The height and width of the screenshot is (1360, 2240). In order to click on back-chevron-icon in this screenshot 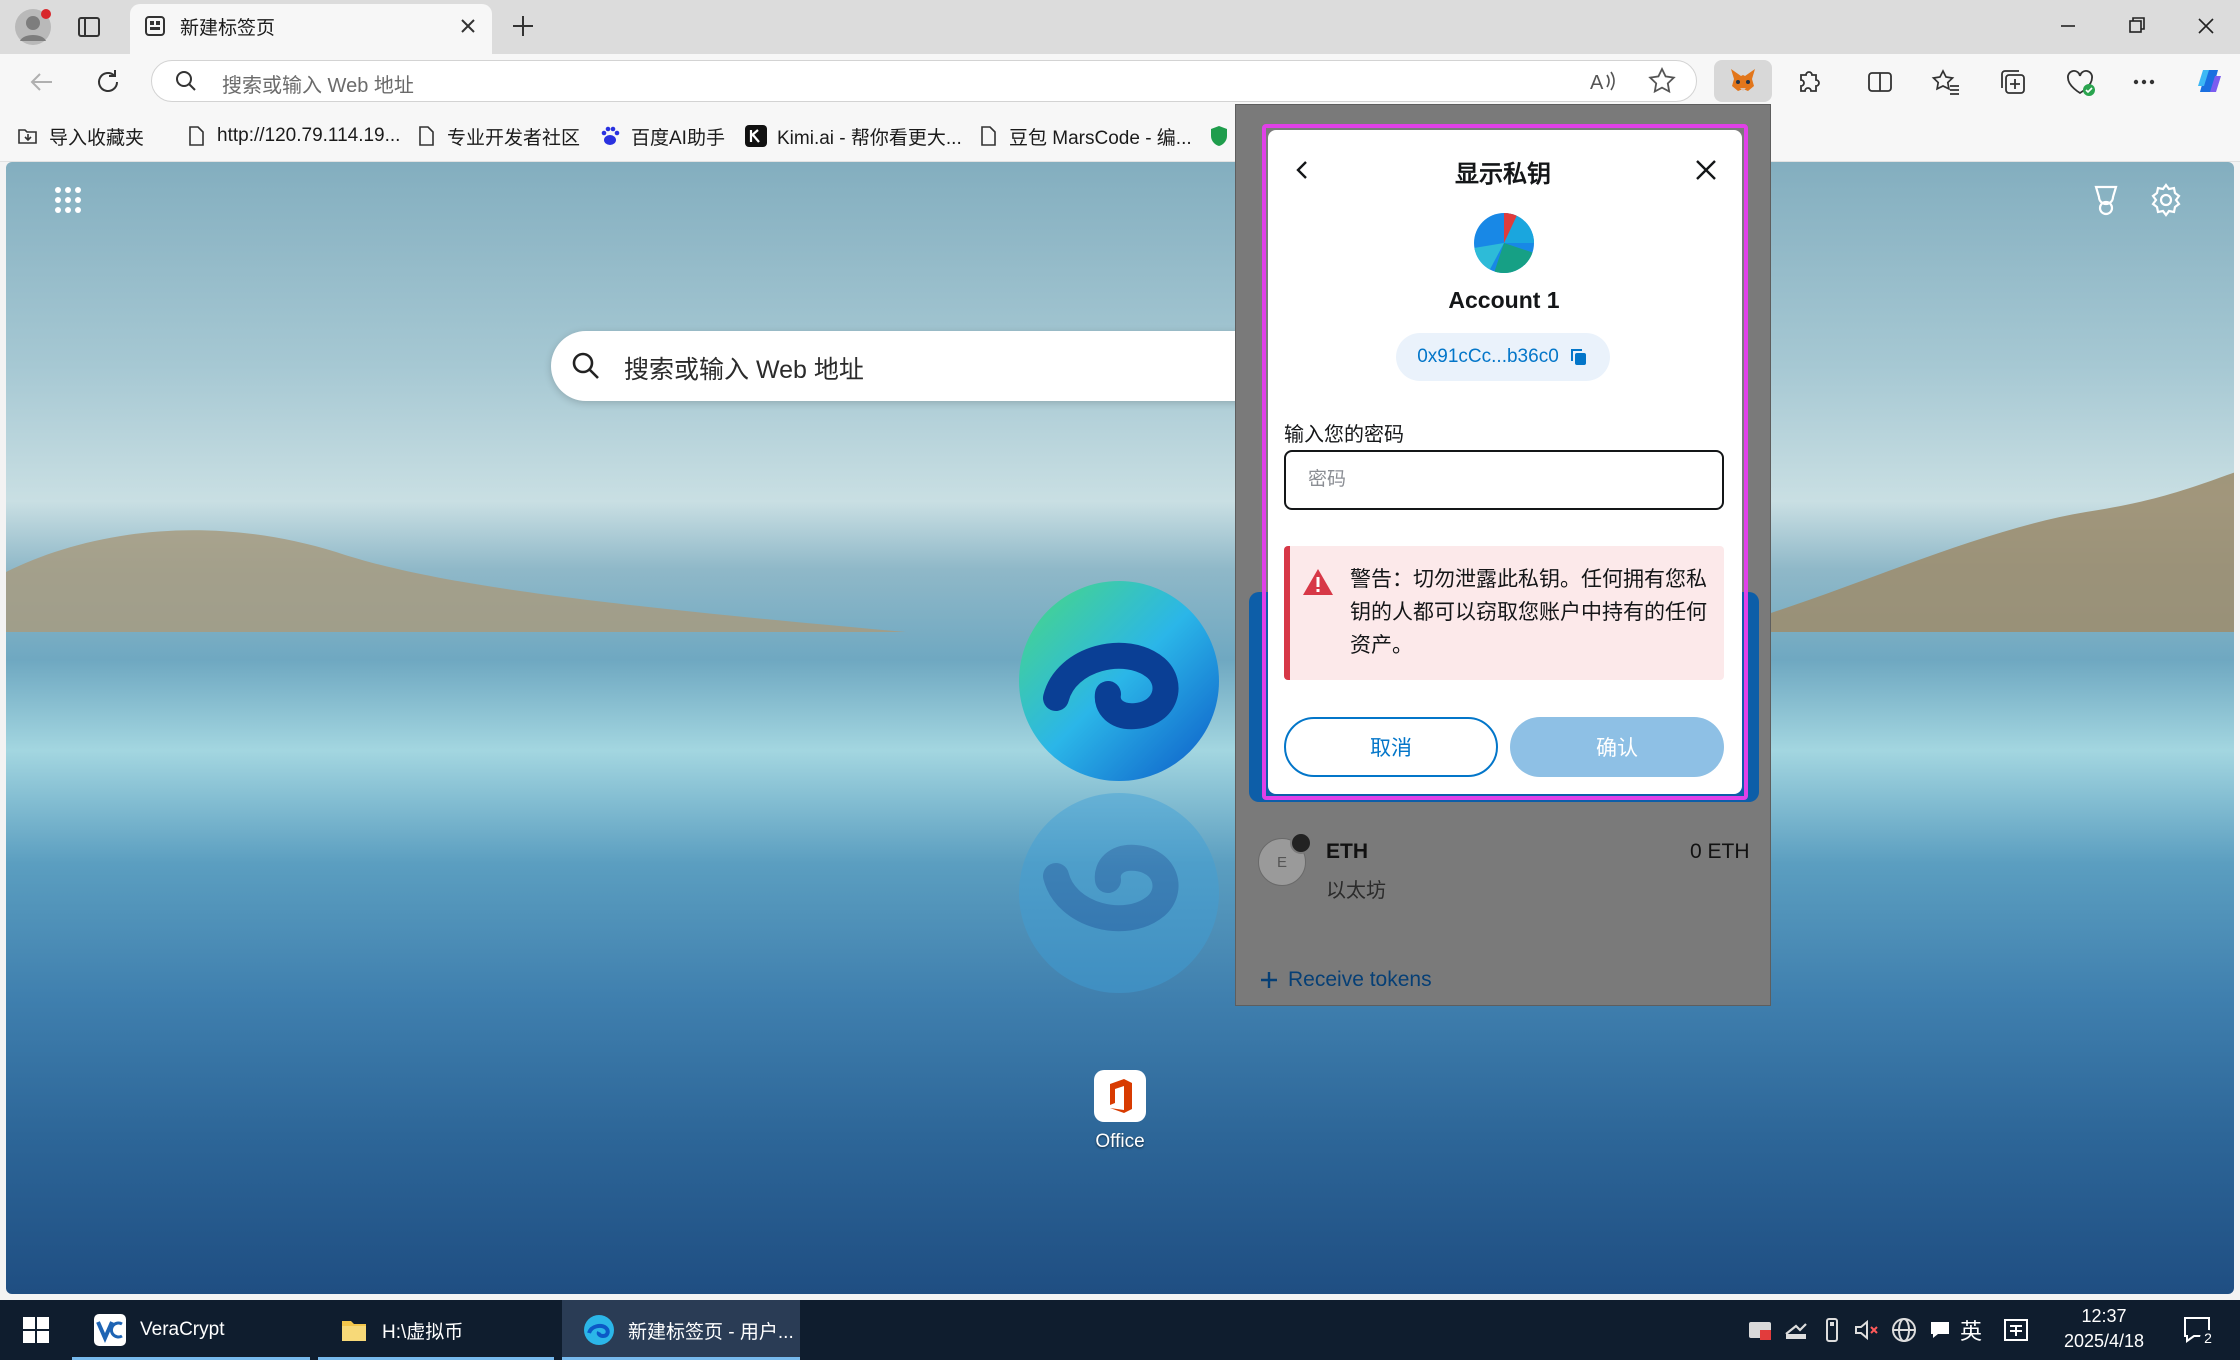, I will do `click(1303, 170)`.